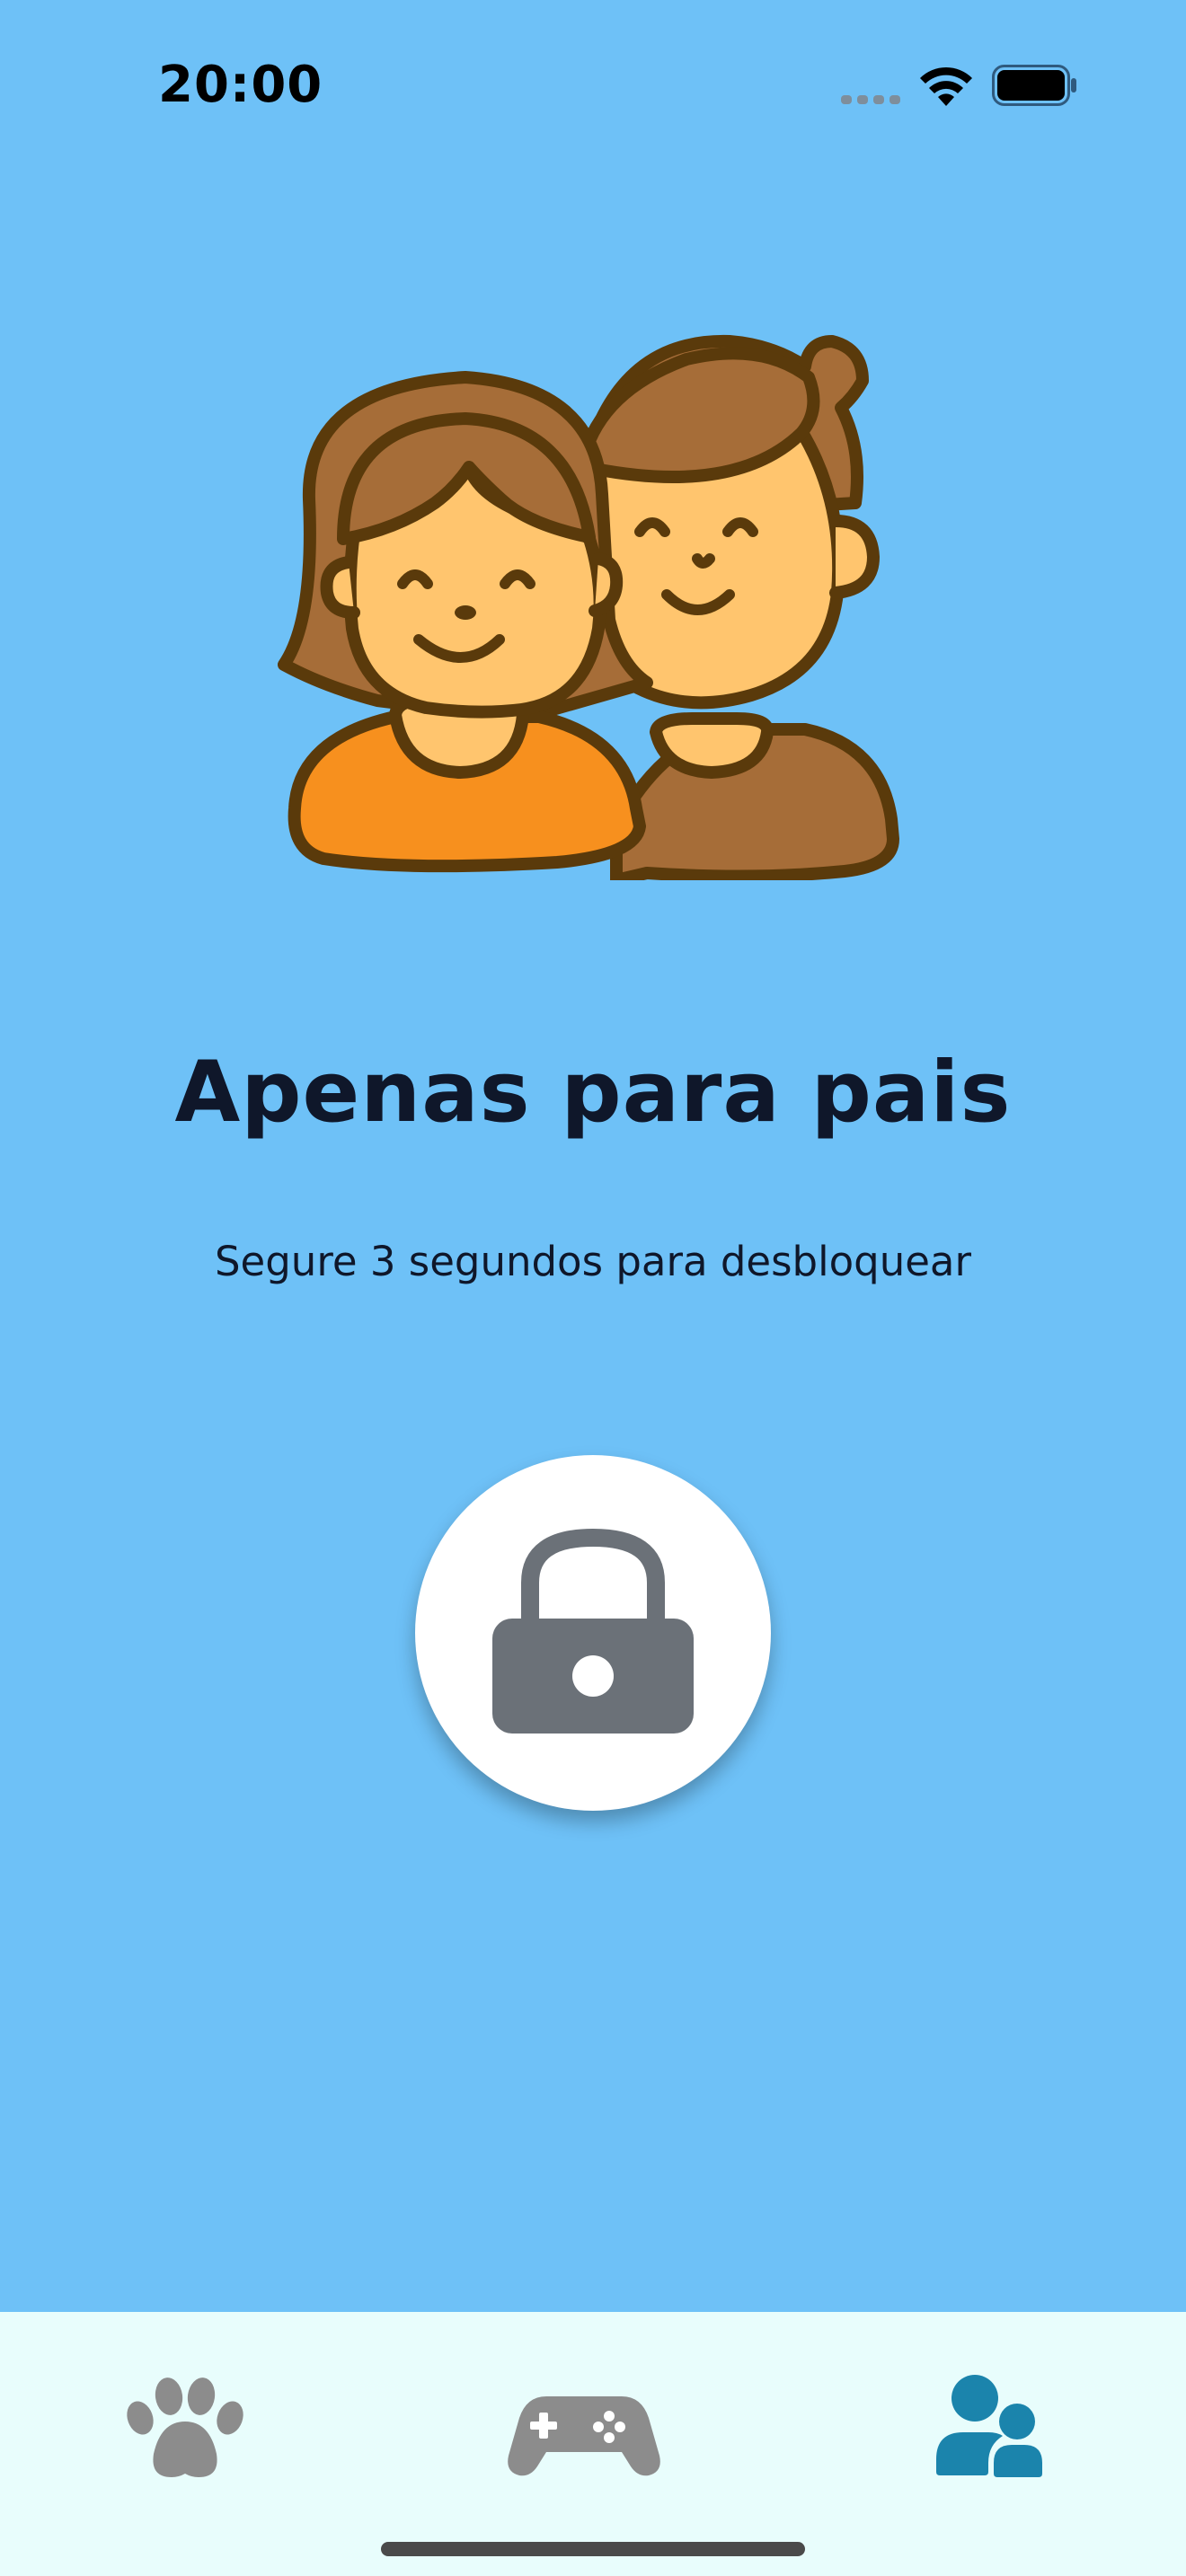  I want to click on home-indicator, so click(593, 2549).